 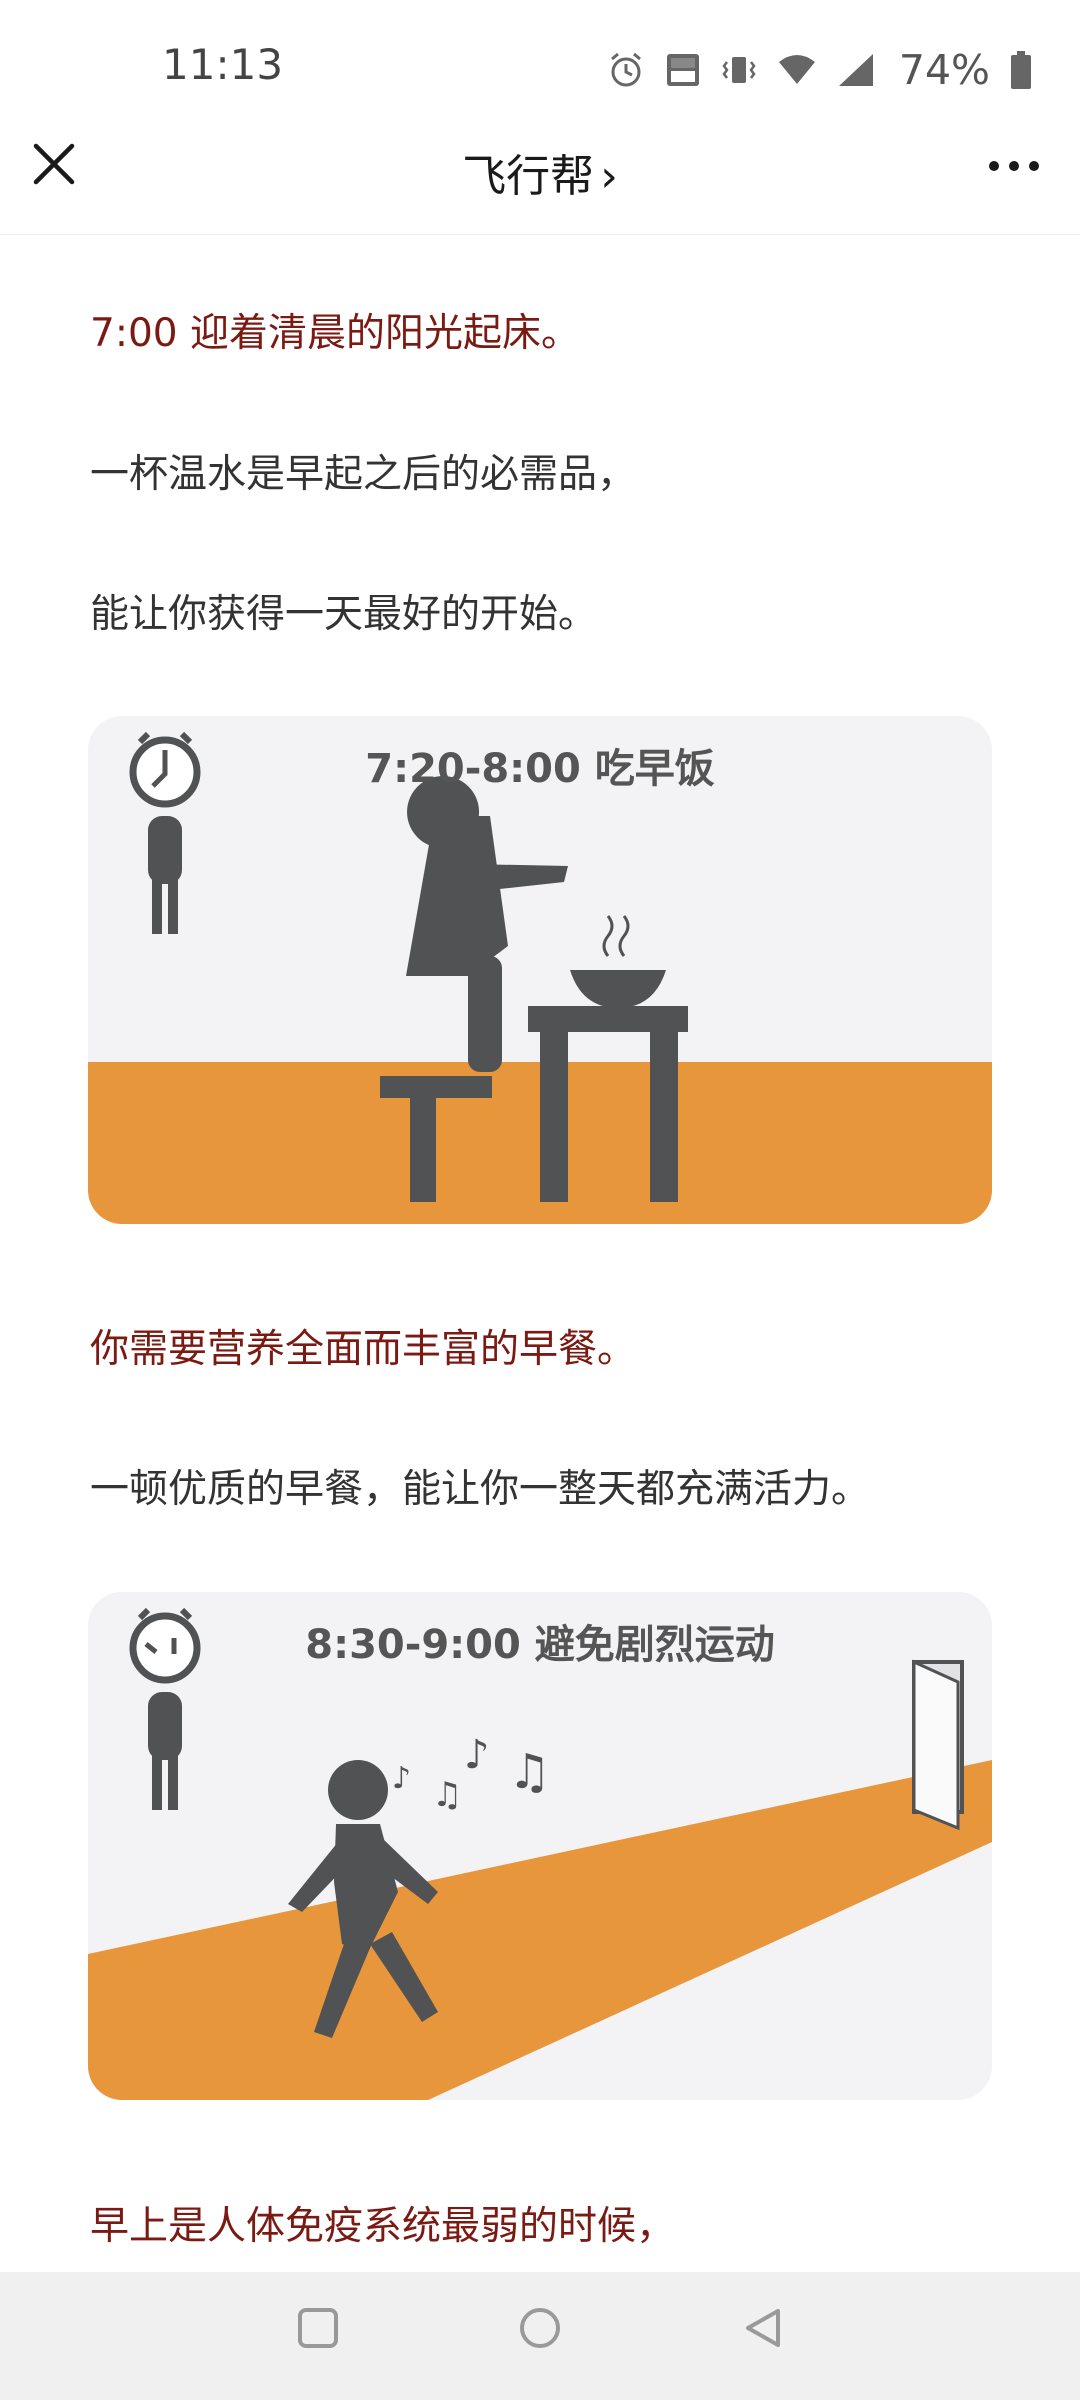 I want to click on wifi-icon, so click(x=796, y=69).